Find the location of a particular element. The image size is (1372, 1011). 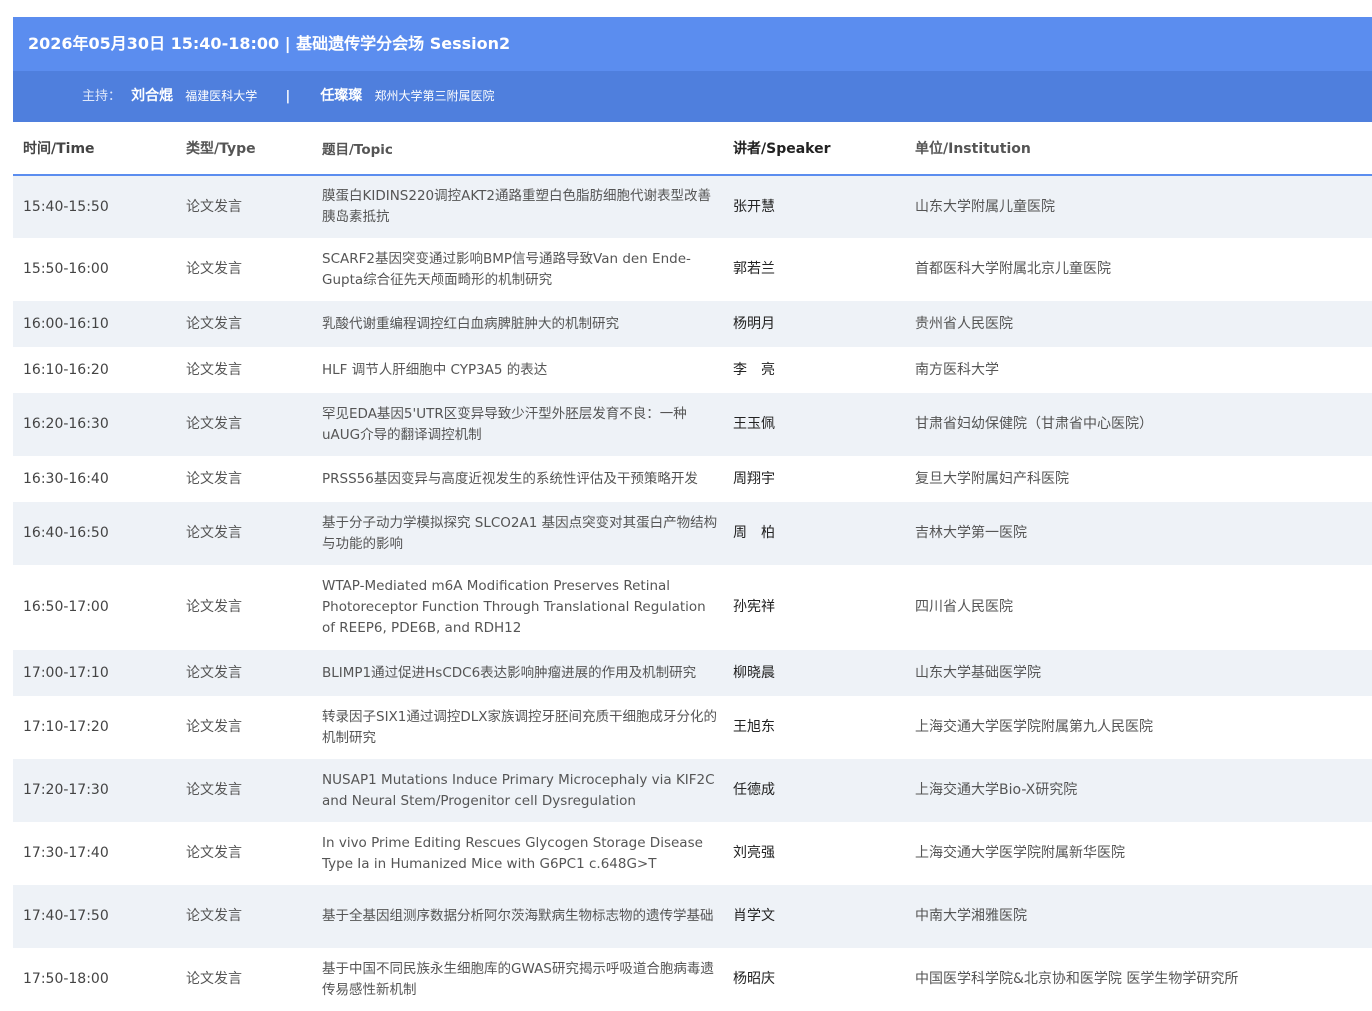

host-label: 主持： is located at coordinates (102, 96).